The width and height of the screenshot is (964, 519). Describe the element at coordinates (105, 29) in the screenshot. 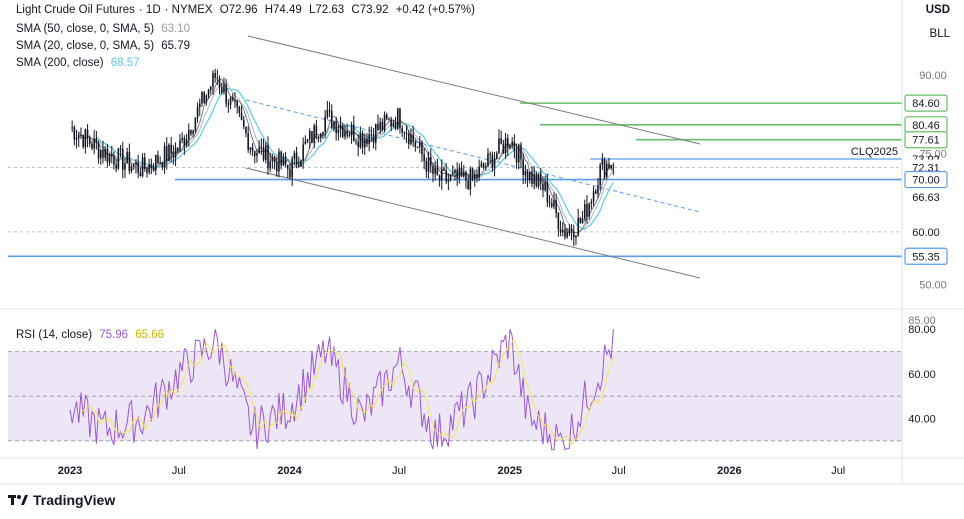

I see `sma50-legend: SMA (50, close, 0, SMA, 5) 63.10` at that location.